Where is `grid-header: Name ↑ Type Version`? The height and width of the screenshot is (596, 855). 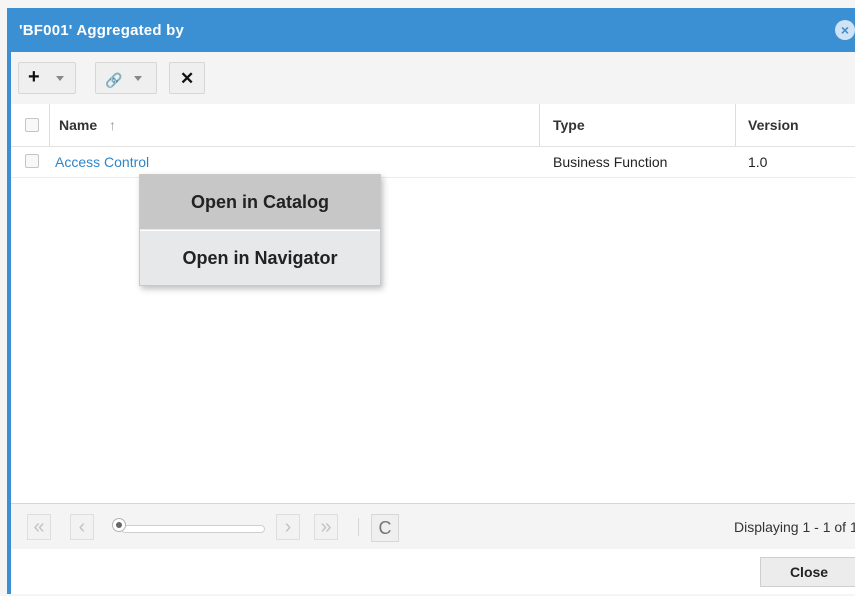 grid-header: Name ↑ Type Version is located at coordinates (433, 125).